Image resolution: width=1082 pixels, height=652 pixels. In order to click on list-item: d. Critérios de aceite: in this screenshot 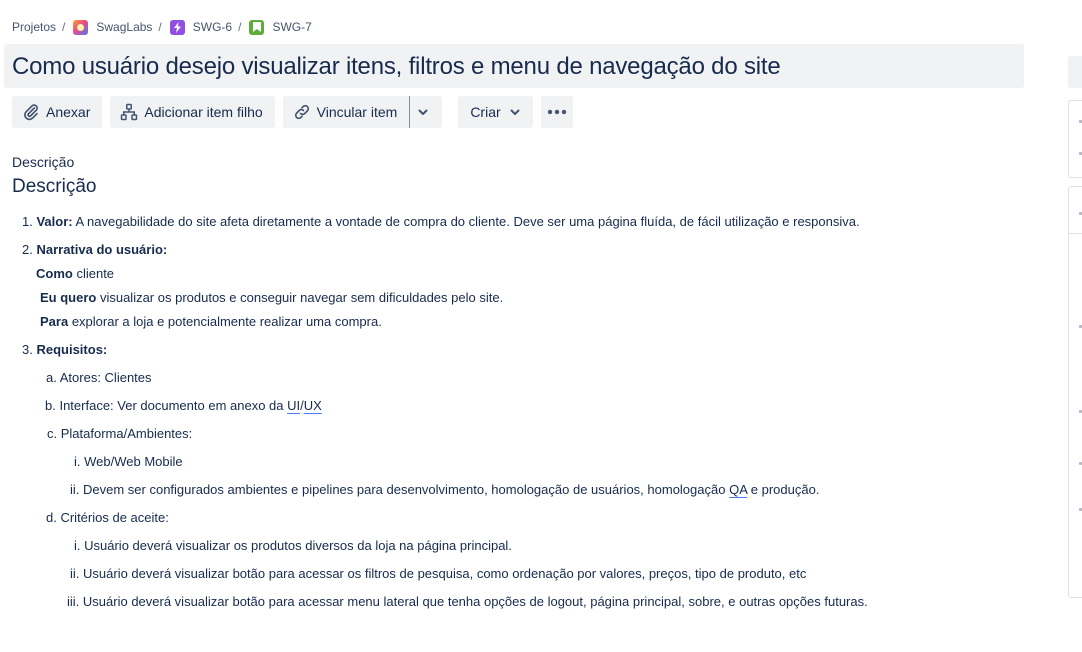, I will do `click(107, 518)`.